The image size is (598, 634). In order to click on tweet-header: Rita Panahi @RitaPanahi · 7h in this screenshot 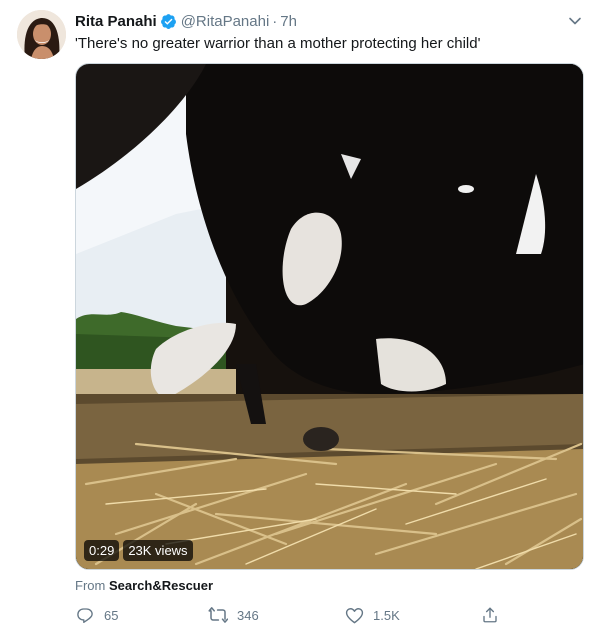, I will do `click(186, 21)`.